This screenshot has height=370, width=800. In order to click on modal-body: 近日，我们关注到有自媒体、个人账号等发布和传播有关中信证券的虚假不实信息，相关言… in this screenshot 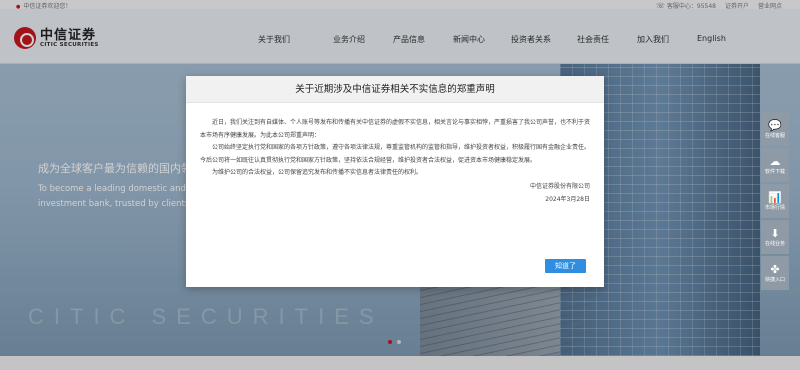, I will do `click(395, 155)`.